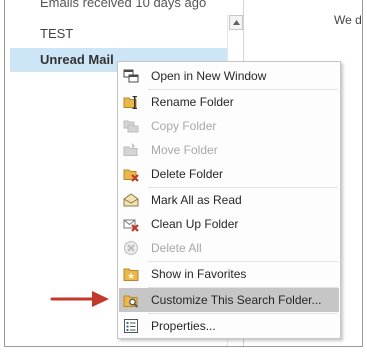  I want to click on clean-up-icon, so click(131, 225).